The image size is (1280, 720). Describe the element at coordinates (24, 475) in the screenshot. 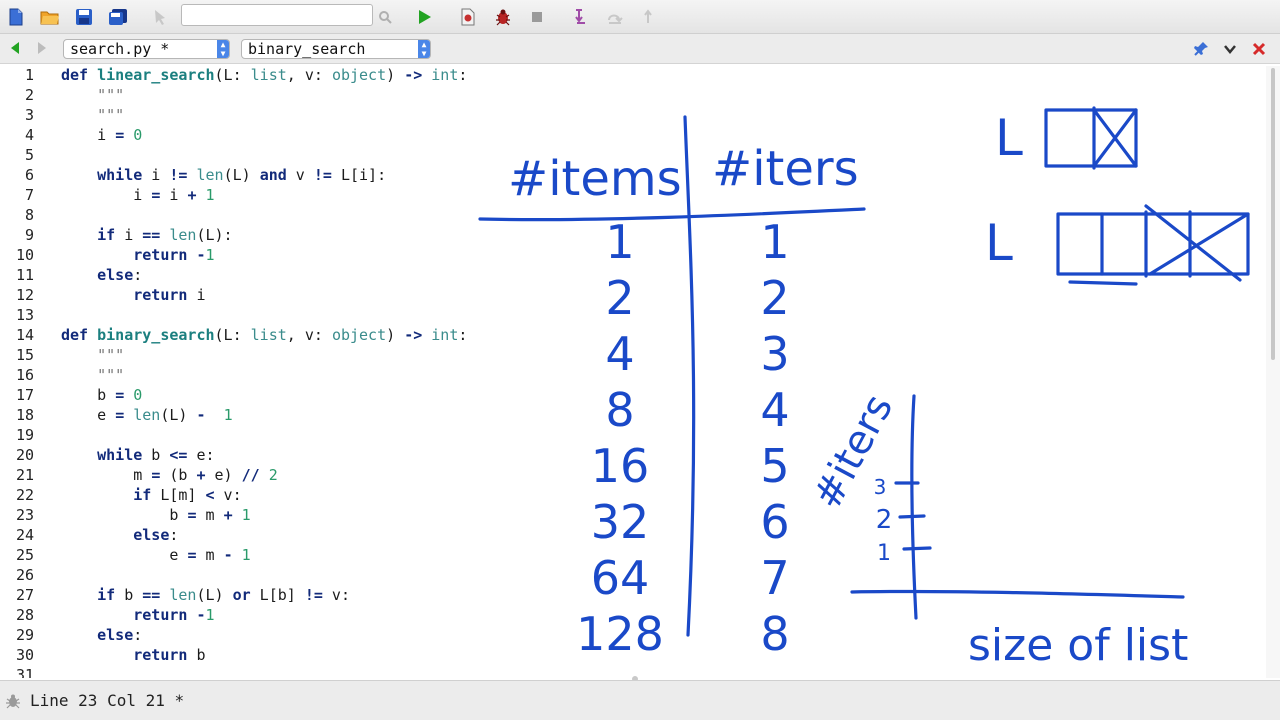

I see `line-number: 21` at that location.